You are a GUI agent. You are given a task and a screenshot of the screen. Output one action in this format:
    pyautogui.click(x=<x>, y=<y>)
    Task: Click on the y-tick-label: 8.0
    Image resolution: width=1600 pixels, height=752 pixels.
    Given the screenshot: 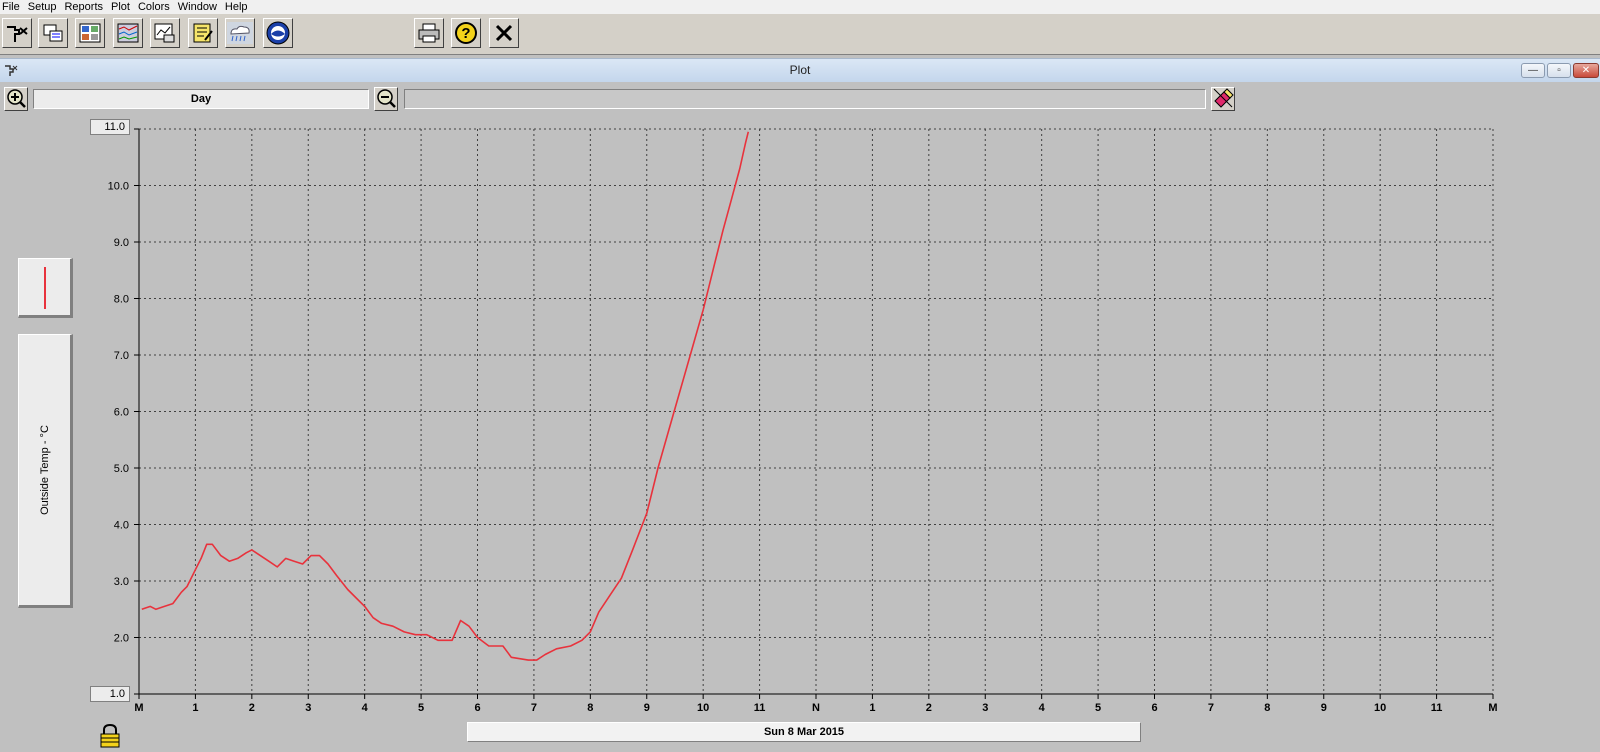 What is the action you would take?
    pyautogui.click(x=121, y=300)
    